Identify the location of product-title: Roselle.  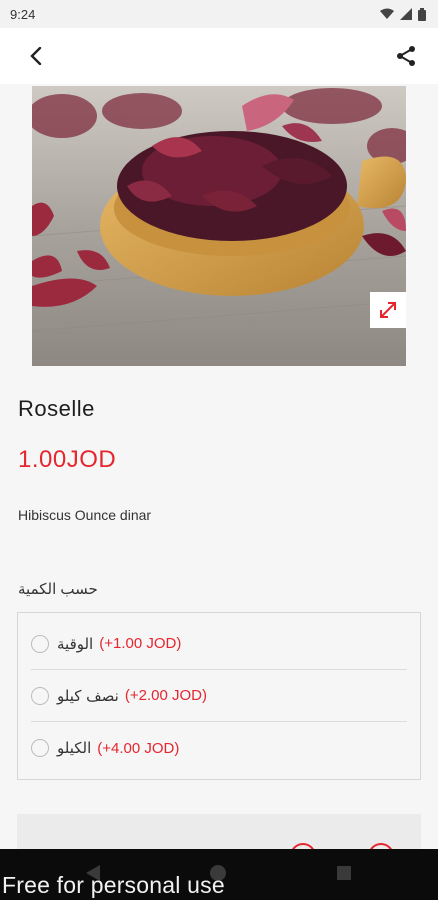
(56, 408).